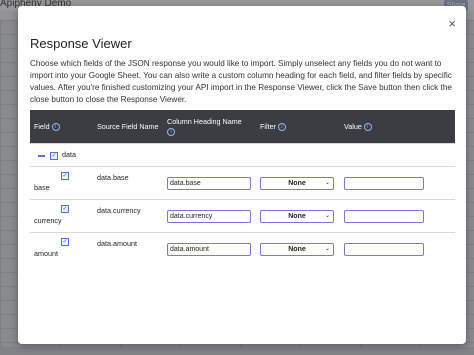  Describe the element at coordinates (128, 216) in the screenshot. I see `source-cell: data.currency` at that location.